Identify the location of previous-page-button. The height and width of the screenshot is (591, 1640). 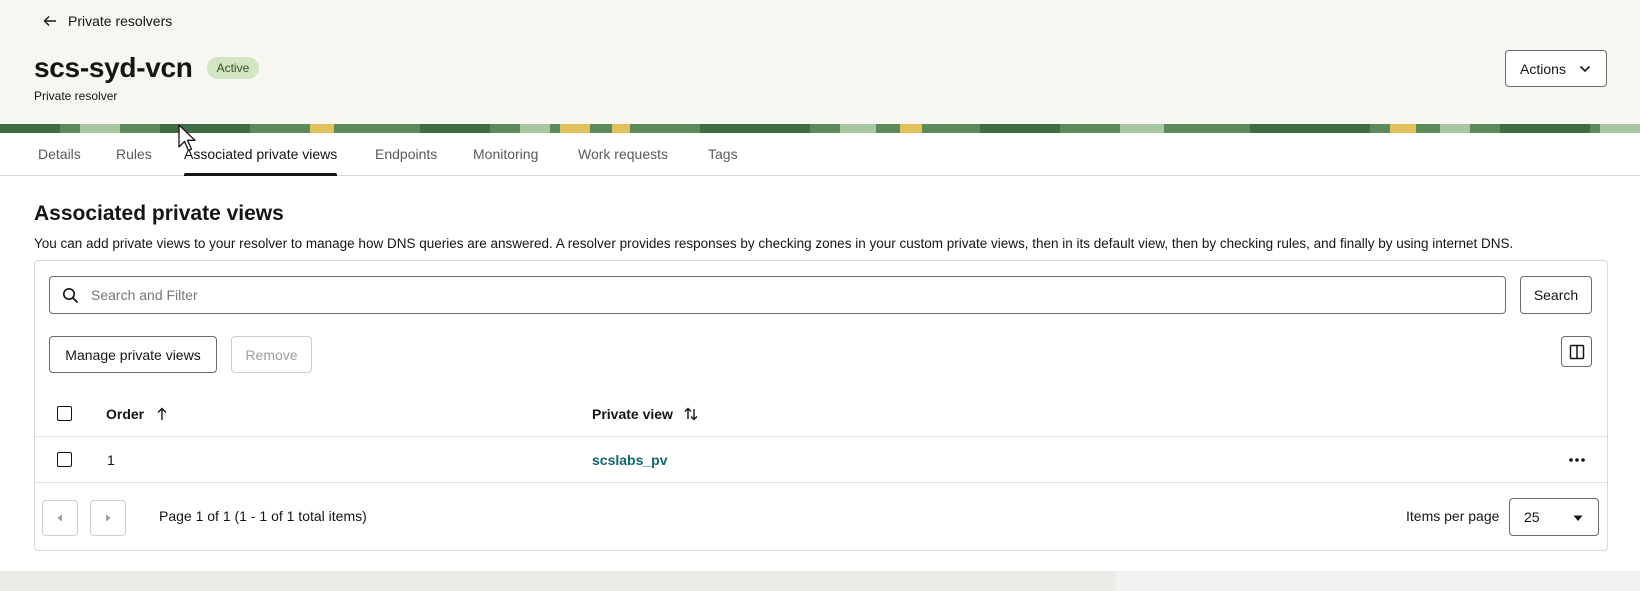
(60, 518).